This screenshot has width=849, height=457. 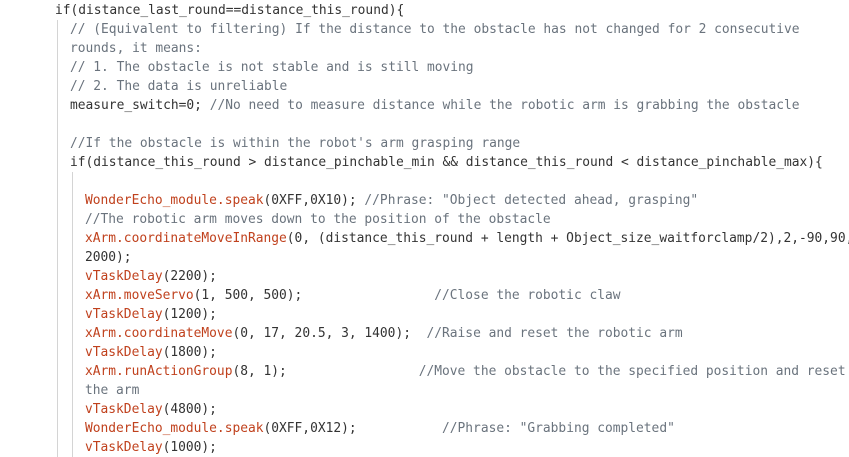 What do you see at coordinates (186, 238) in the screenshot?
I see `code-function-call: xArm.coordinateMoveInRange` at bounding box center [186, 238].